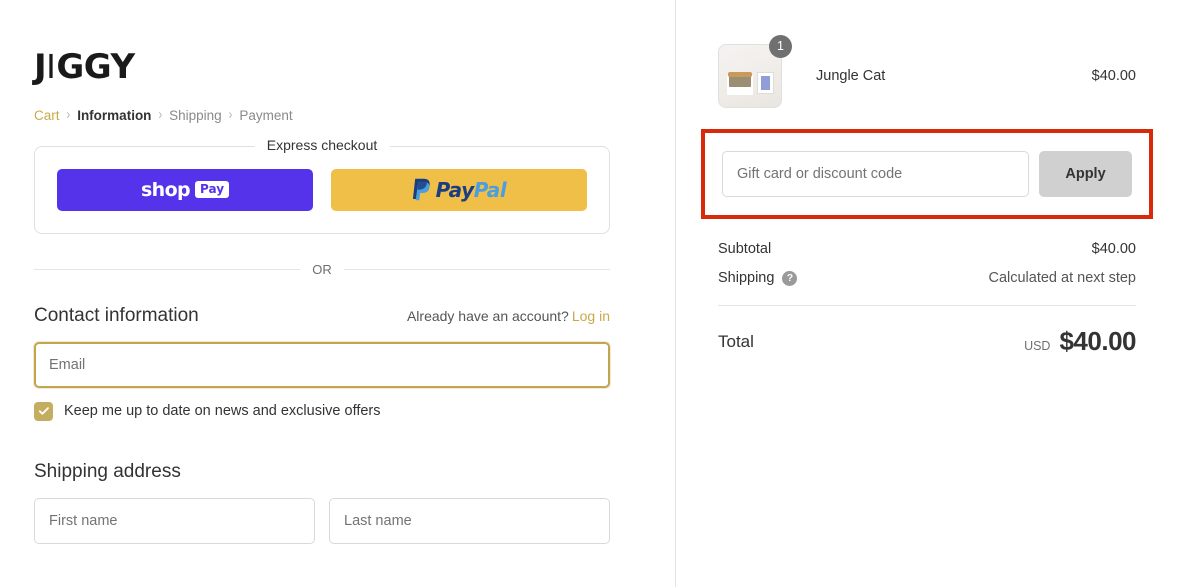  I want to click on discount-code-row: Apply, so click(927, 174).